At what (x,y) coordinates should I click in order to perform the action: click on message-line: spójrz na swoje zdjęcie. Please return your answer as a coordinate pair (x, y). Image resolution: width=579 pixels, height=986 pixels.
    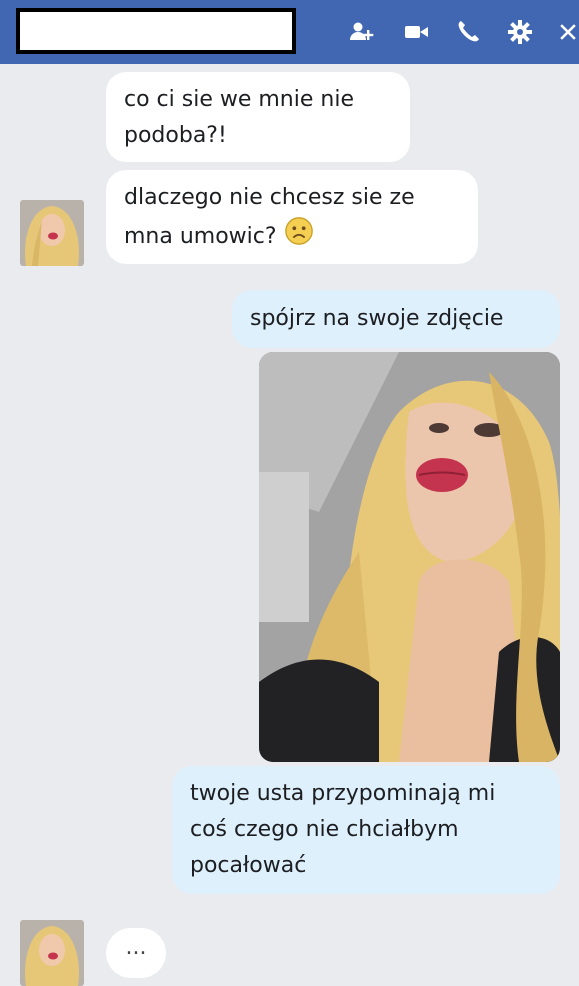
    Looking at the image, I should click on (377, 318).